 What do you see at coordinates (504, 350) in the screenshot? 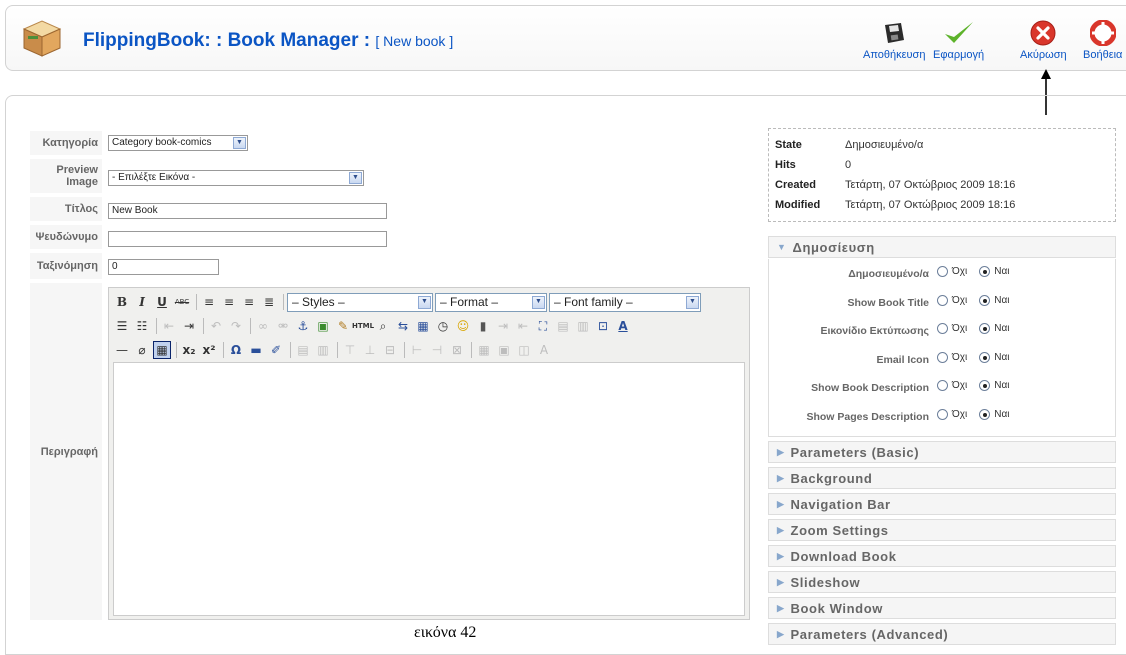
I see `merge-cells-icon: ▣` at bounding box center [504, 350].